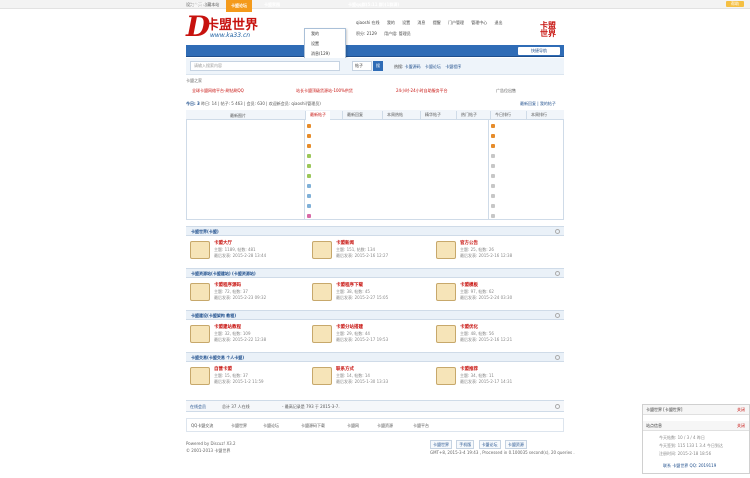  What do you see at coordinates (422, 91) in the screenshot?
I see `ad-link-3: 24小时-24小时自助服务平台` at bounding box center [422, 91].